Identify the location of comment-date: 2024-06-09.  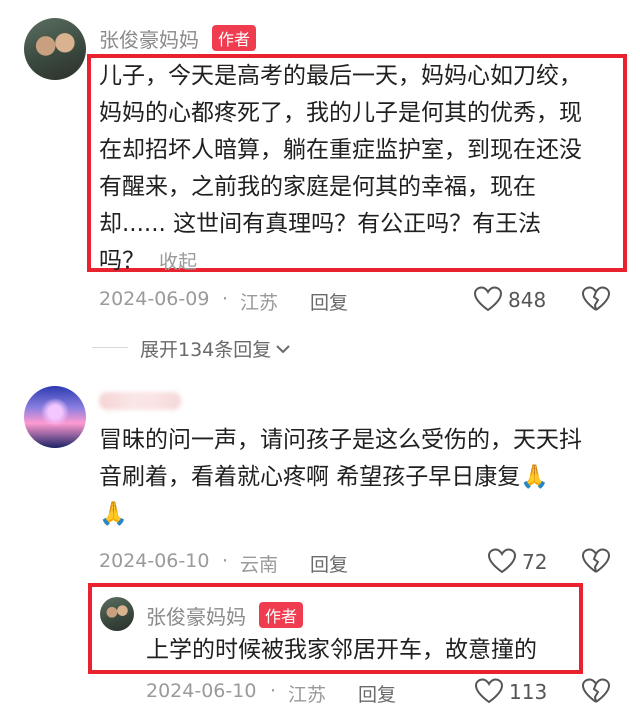
(154, 299).